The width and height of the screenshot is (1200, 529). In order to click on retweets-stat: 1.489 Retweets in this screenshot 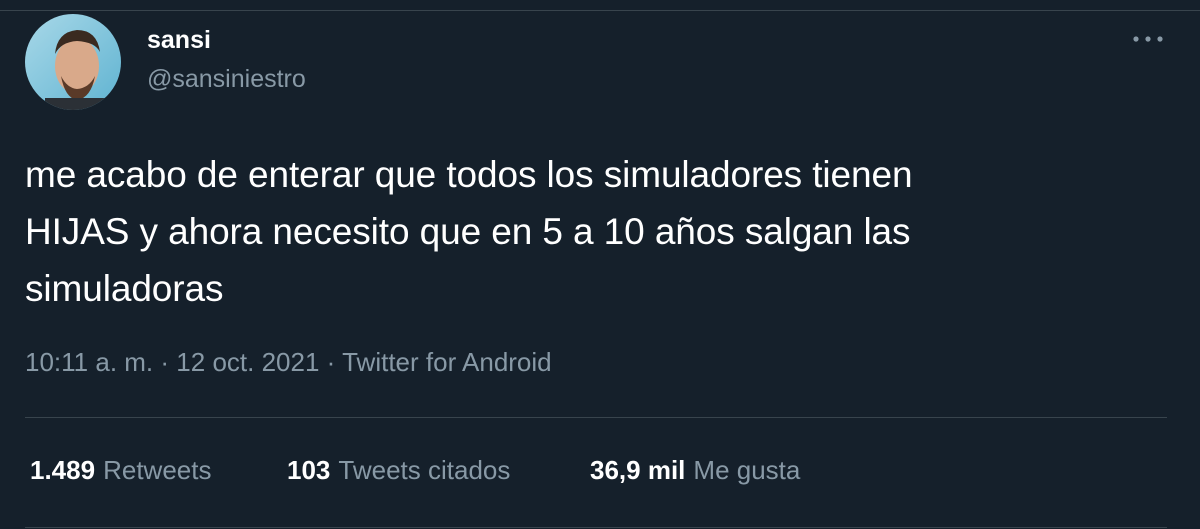, I will do `click(120, 470)`.